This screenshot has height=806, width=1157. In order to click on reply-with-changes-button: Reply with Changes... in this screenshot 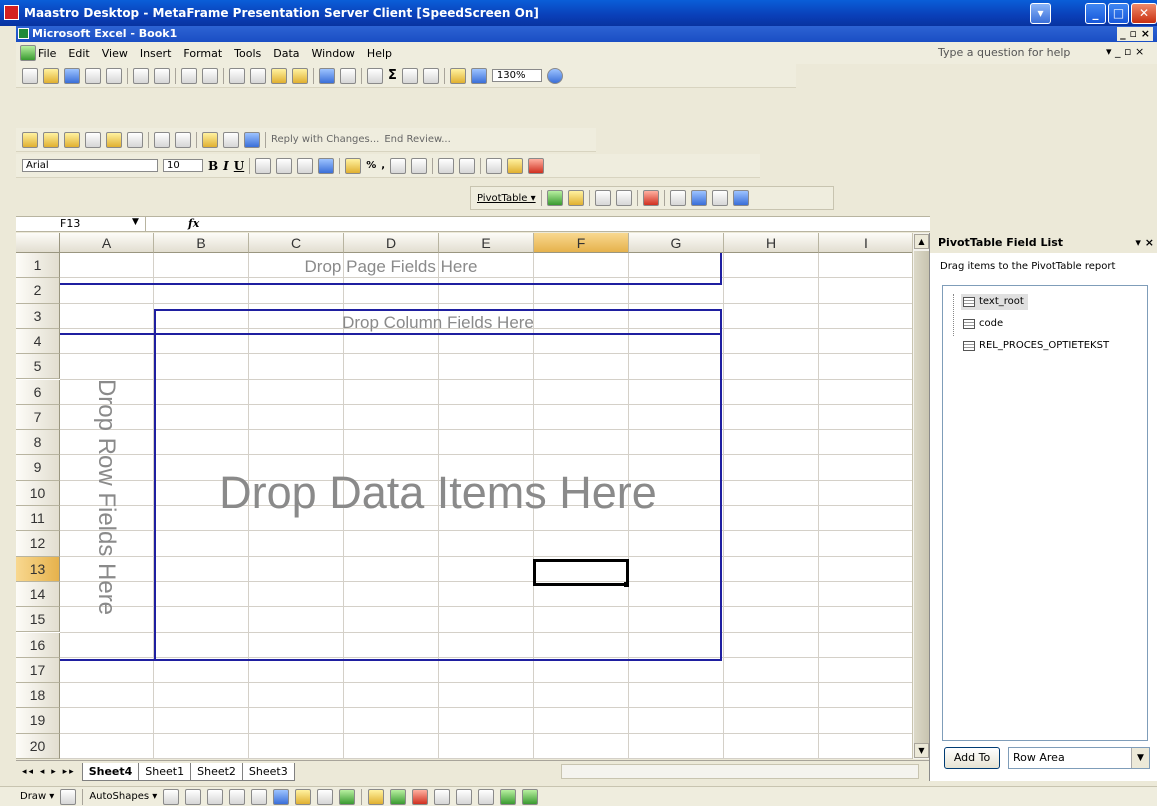, I will do `click(325, 139)`.